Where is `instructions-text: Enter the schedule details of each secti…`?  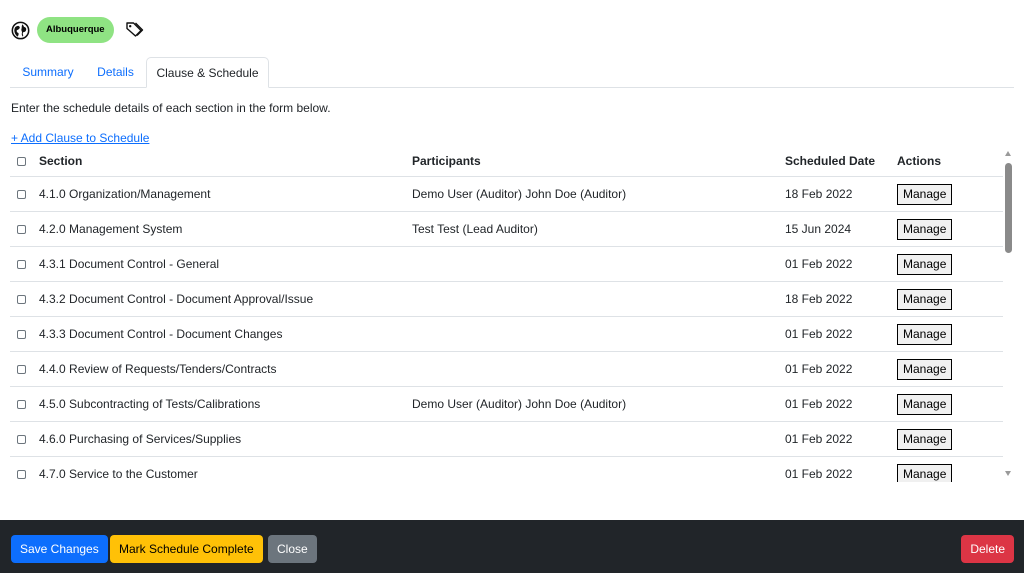
instructions-text: Enter the schedule details of each secti… is located at coordinates (171, 108).